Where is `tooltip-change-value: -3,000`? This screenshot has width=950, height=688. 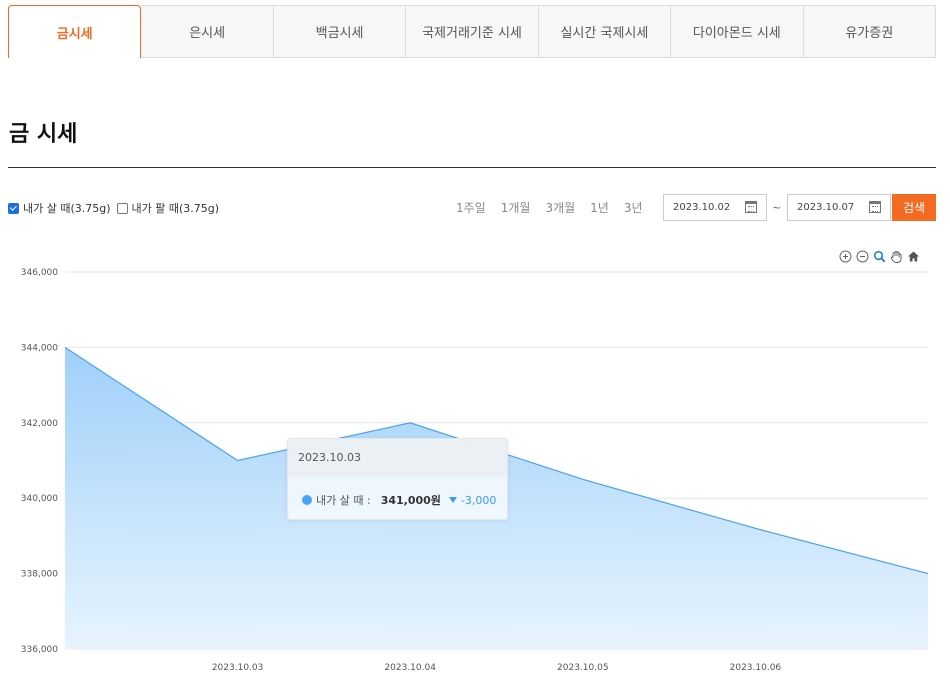 tooltip-change-value: -3,000 is located at coordinates (478, 500).